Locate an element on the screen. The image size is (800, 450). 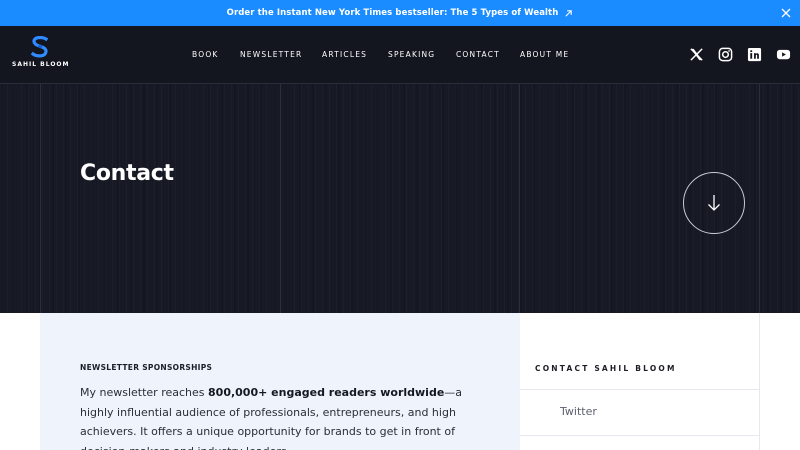
contact-panel: CONTACT SAHIL BLOOM Twitter is located at coordinates (640, 381).